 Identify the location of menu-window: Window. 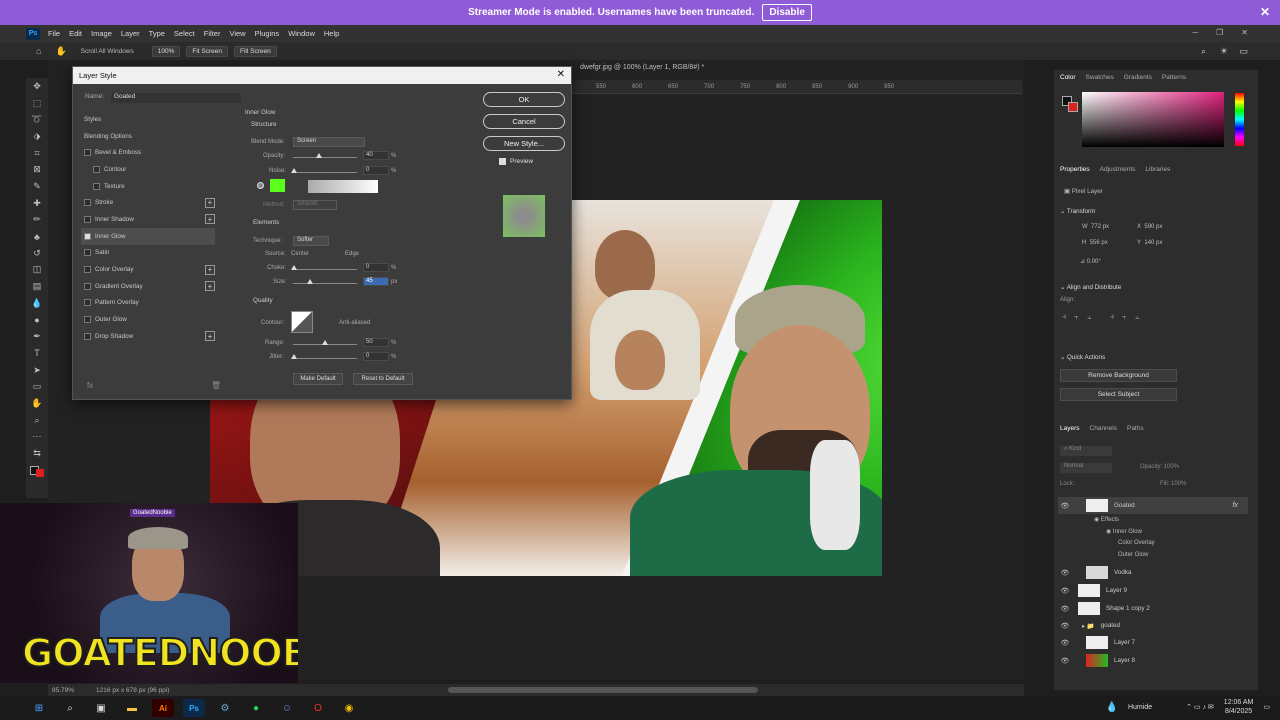
(301, 33).